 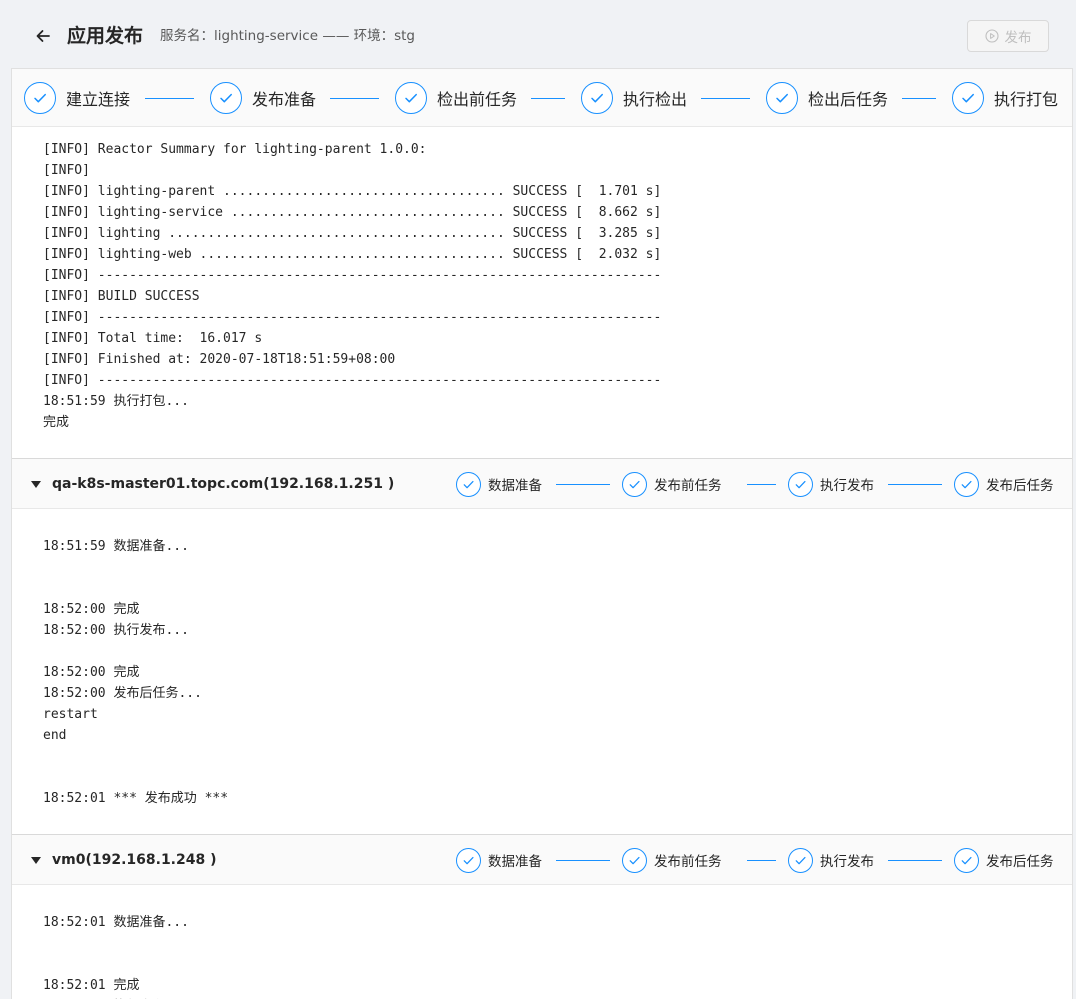 I want to click on log-line: [INFO], so click(x=66, y=170).